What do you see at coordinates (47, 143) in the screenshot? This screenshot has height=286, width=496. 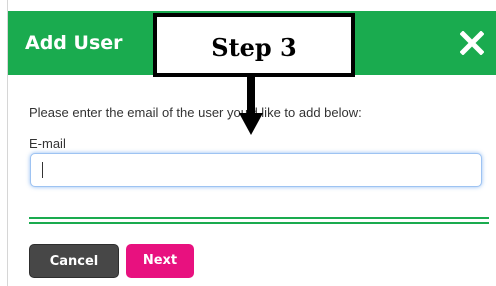 I see `email-label: E-mail` at bounding box center [47, 143].